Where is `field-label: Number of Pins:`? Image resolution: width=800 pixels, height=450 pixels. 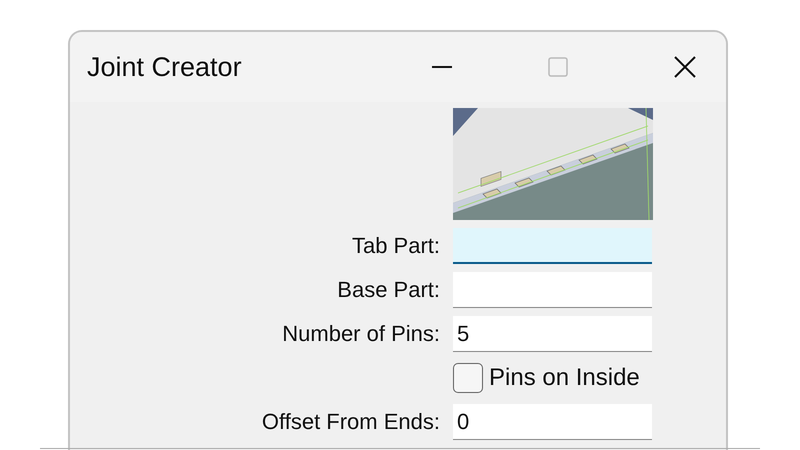
field-label: Number of Pins: is located at coordinates (360, 334).